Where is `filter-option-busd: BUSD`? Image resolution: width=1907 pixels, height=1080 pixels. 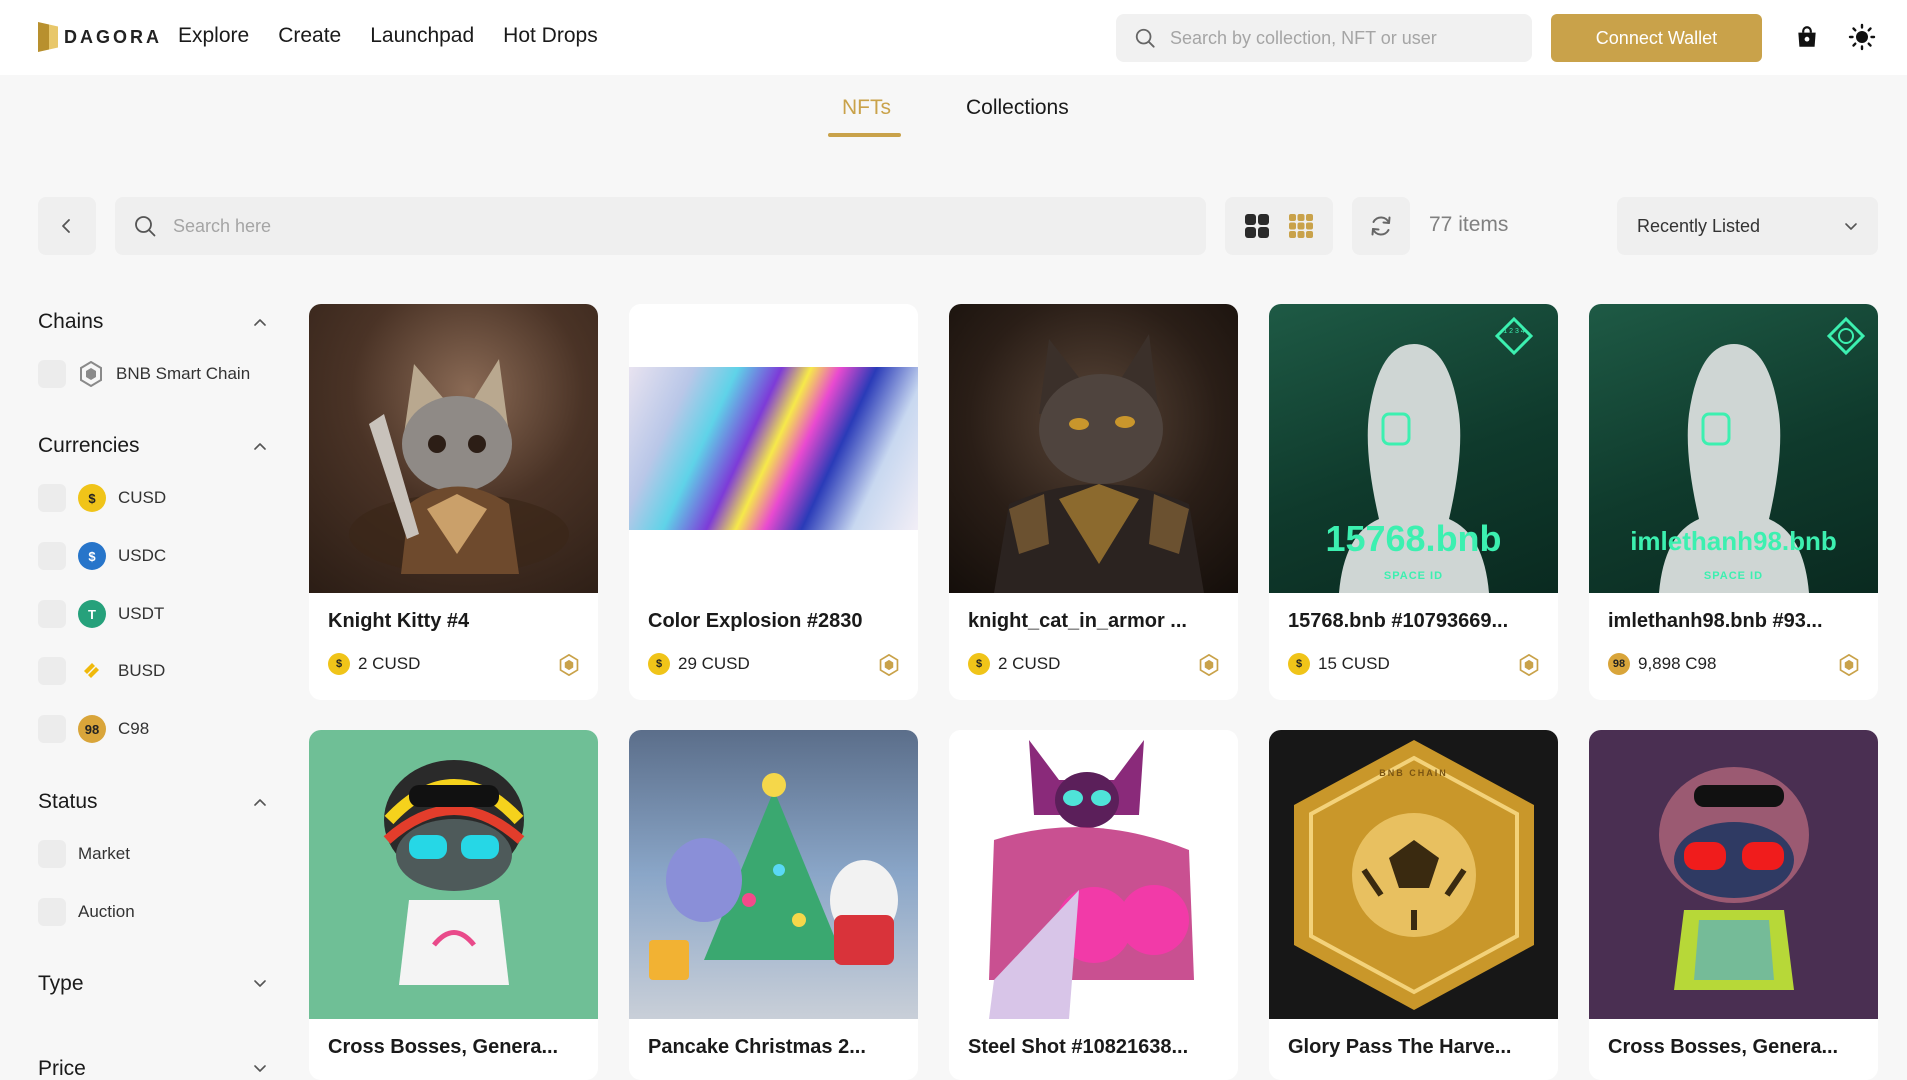
filter-option-busd: BUSD is located at coordinates (101, 671).